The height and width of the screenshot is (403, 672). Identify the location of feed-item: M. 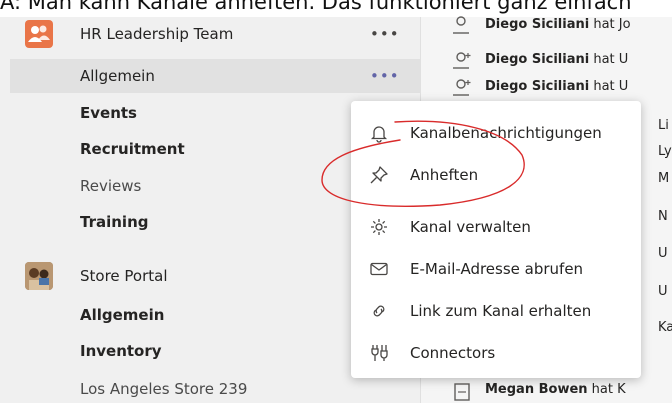
(663, 178).